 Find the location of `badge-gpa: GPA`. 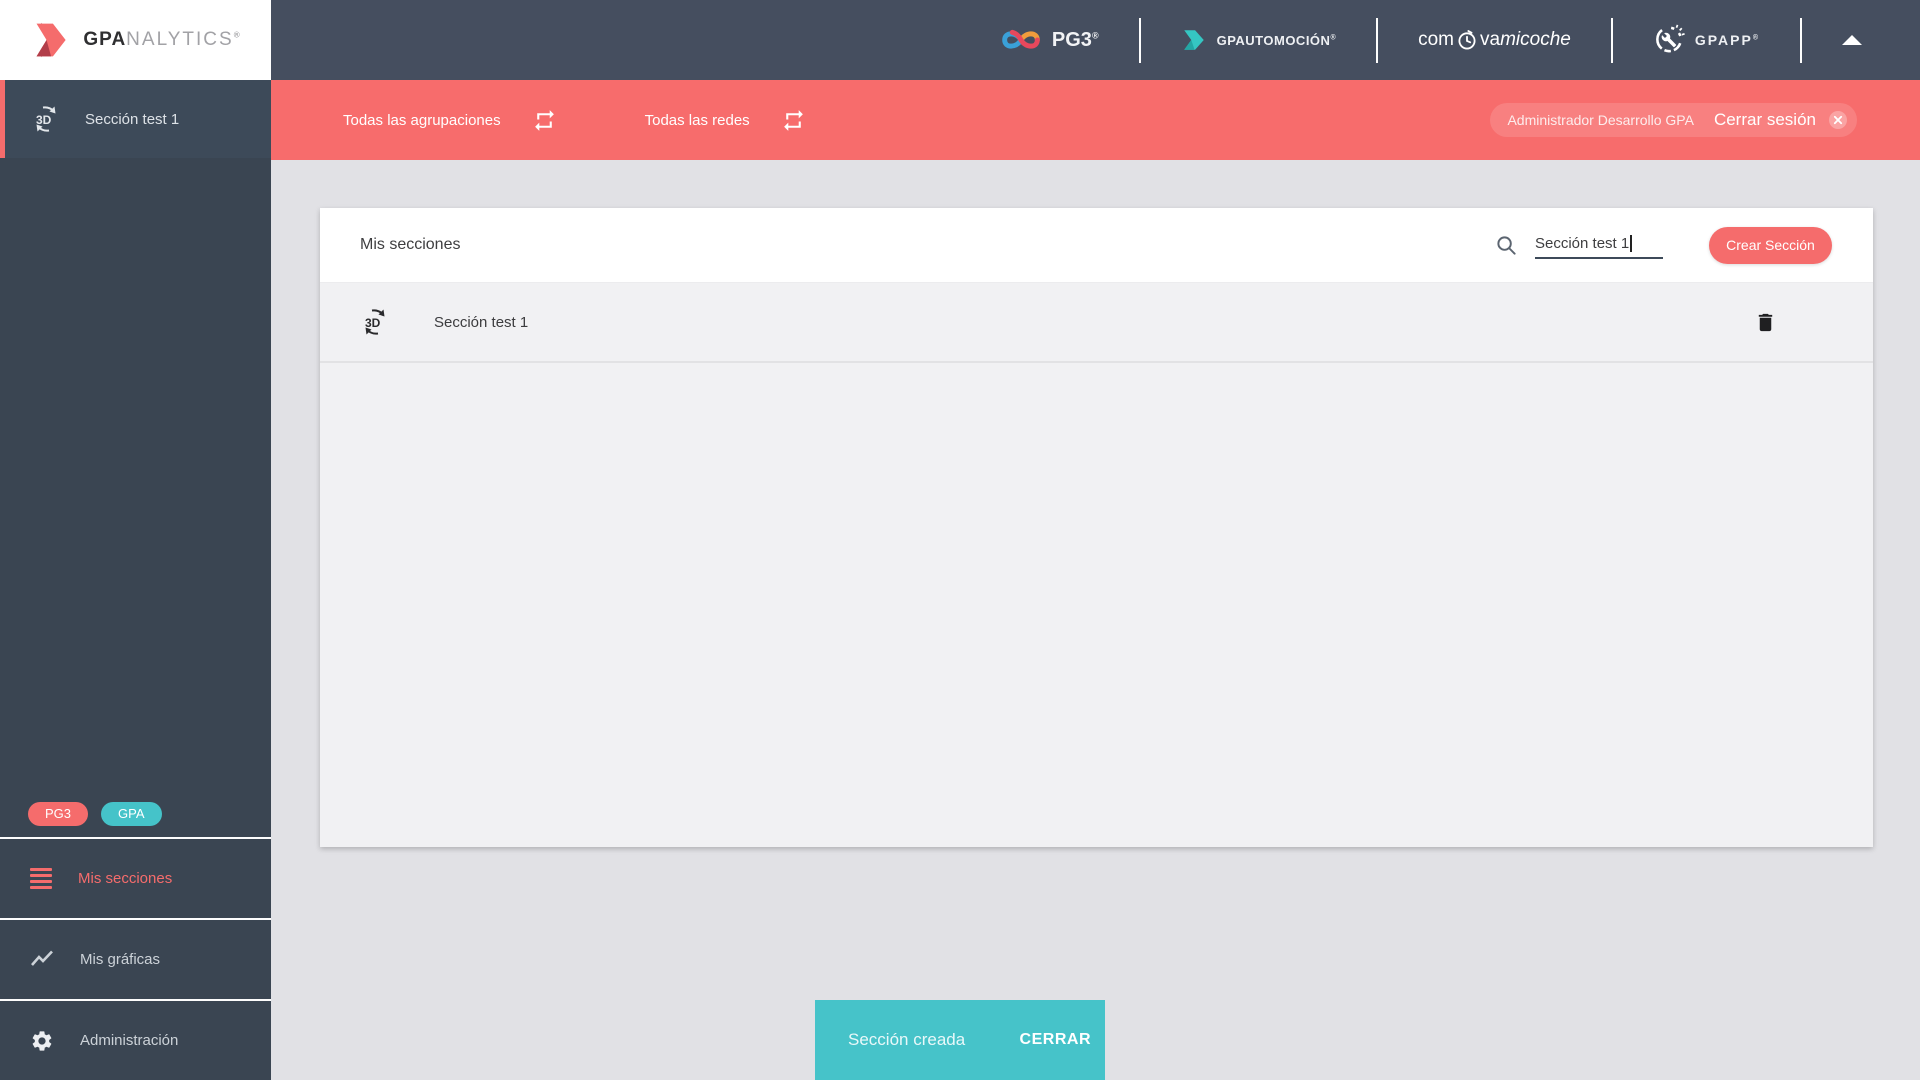

badge-gpa: GPA is located at coordinates (131, 813).